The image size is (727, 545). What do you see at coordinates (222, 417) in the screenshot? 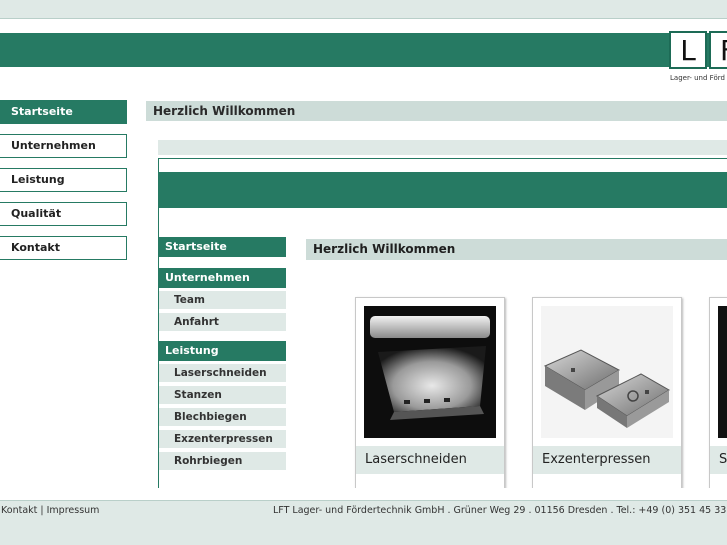
I see `inner-nav-blechbiegen: Blechbiegen` at bounding box center [222, 417].